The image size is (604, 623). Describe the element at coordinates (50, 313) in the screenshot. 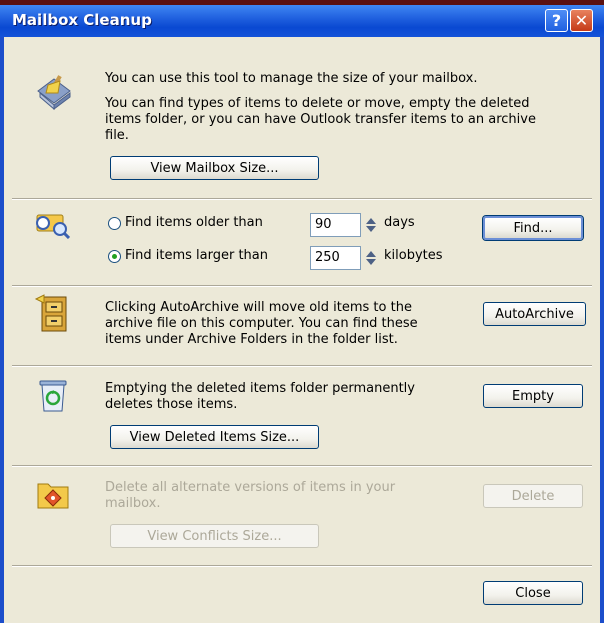

I see `archive-cabinet-icon` at that location.